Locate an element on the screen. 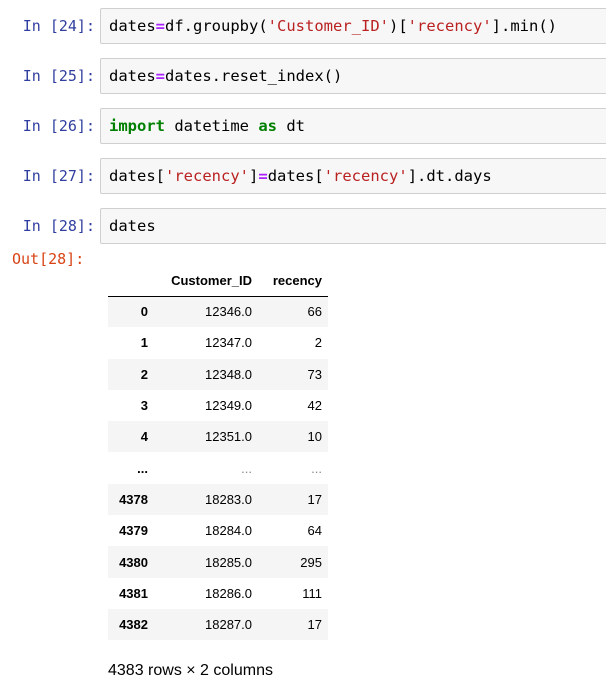  cell-customer-id: 12346.0 is located at coordinates (228, 312).